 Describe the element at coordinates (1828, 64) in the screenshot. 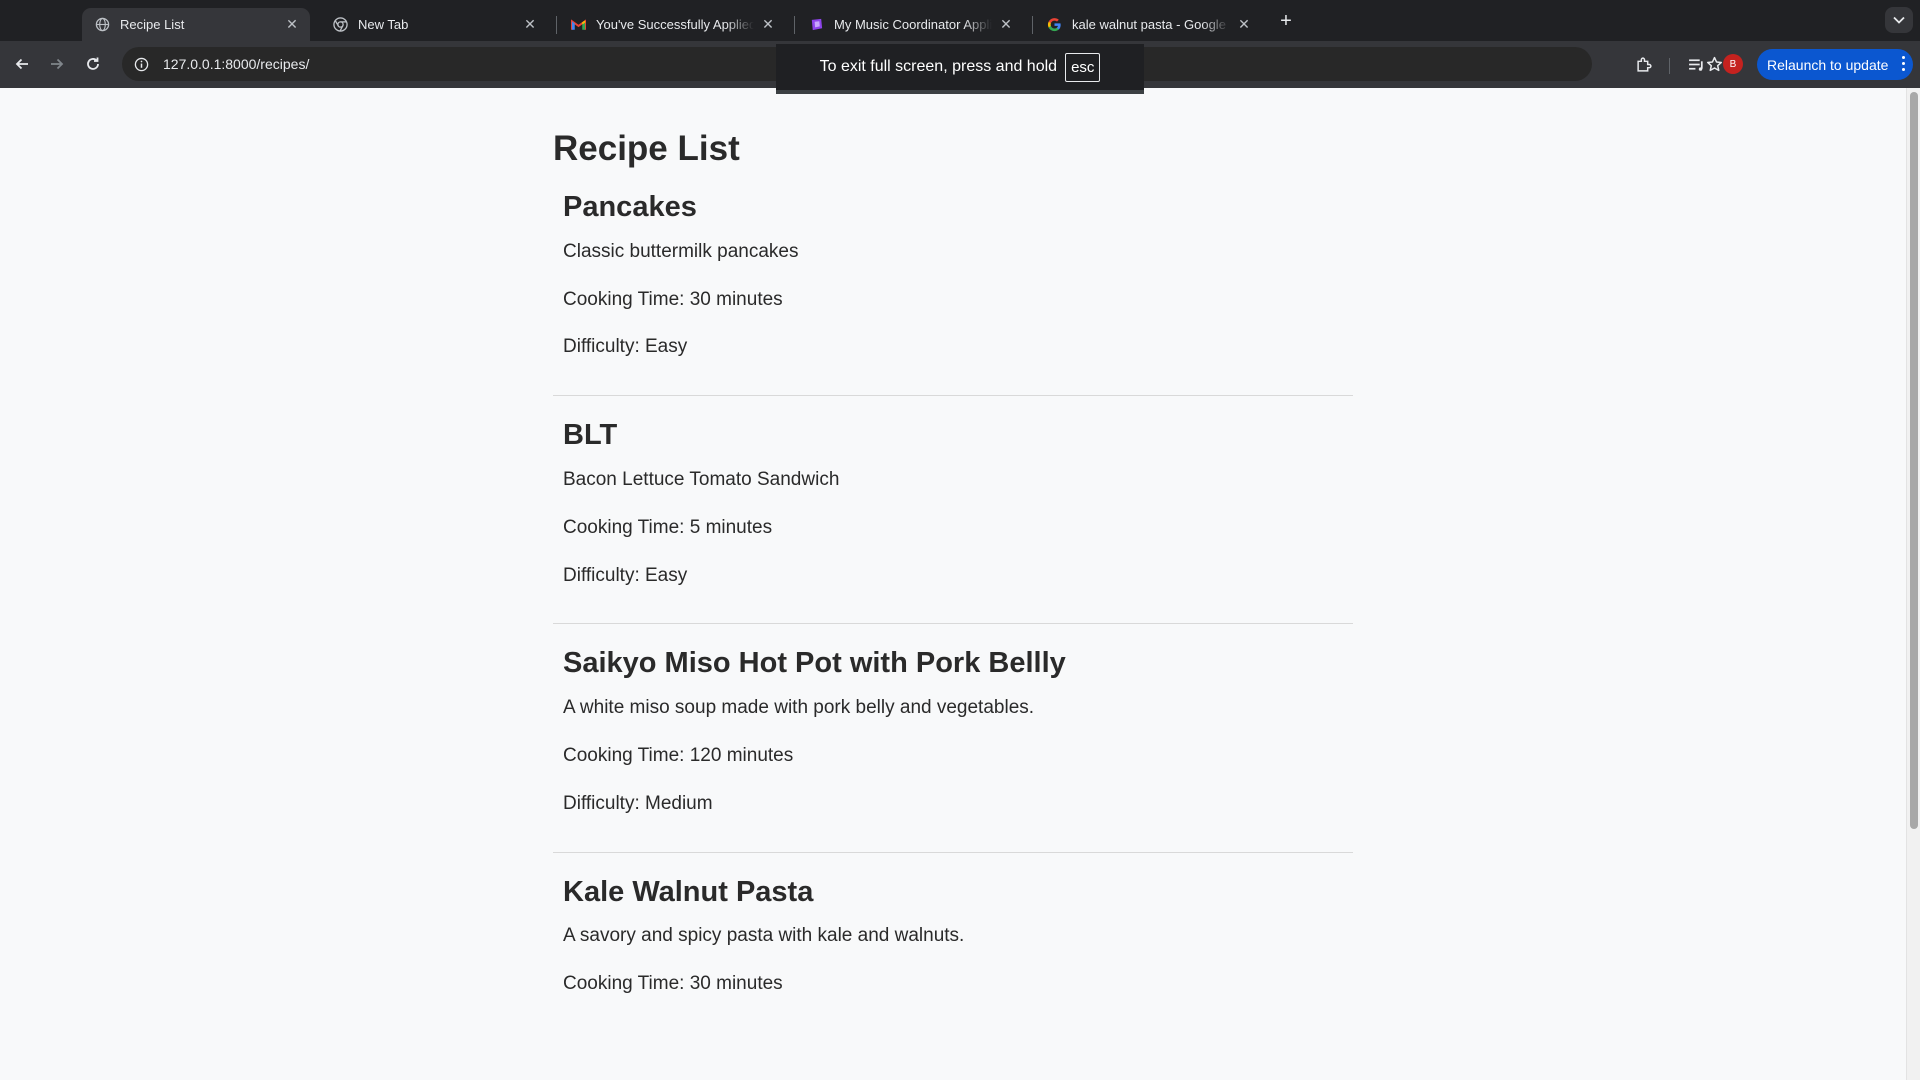

I see `relaunch-label: Relaunch to update` at that location.